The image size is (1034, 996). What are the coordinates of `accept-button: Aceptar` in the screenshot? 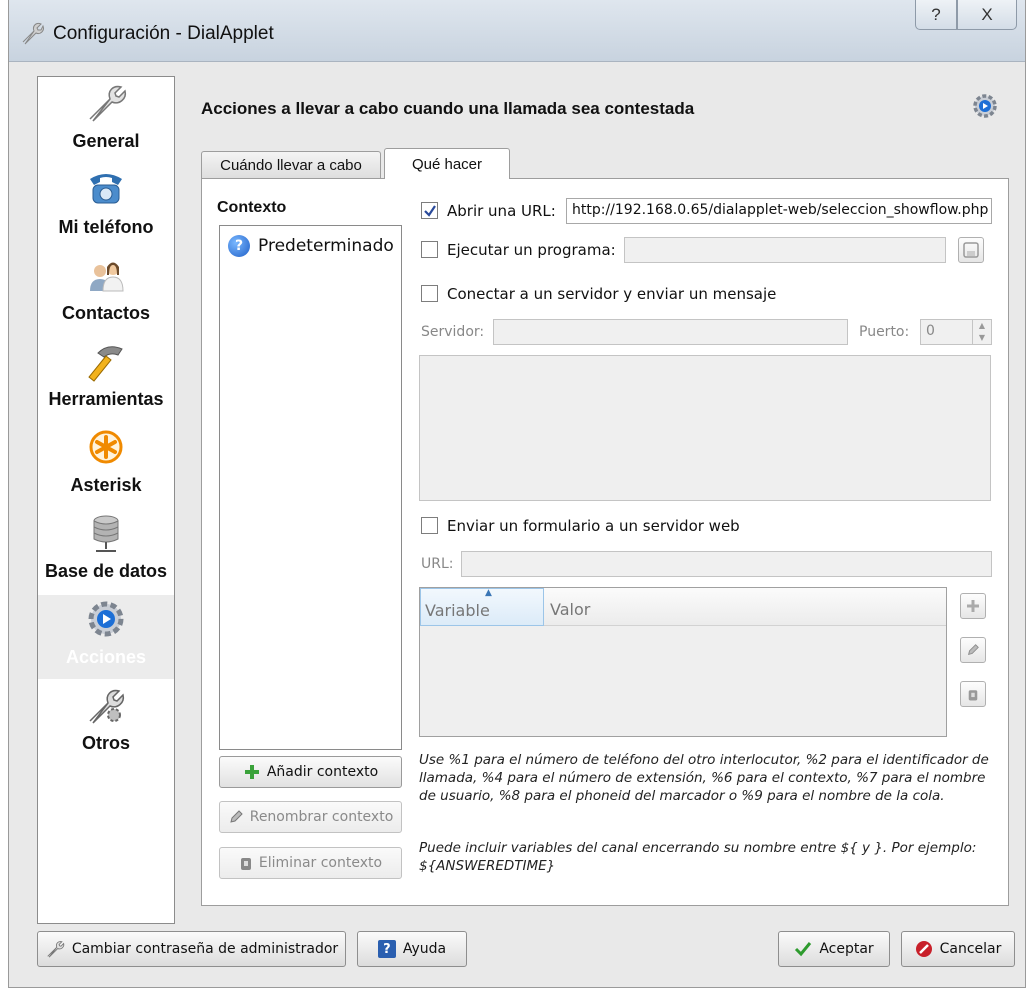 It's located at (834, 949).